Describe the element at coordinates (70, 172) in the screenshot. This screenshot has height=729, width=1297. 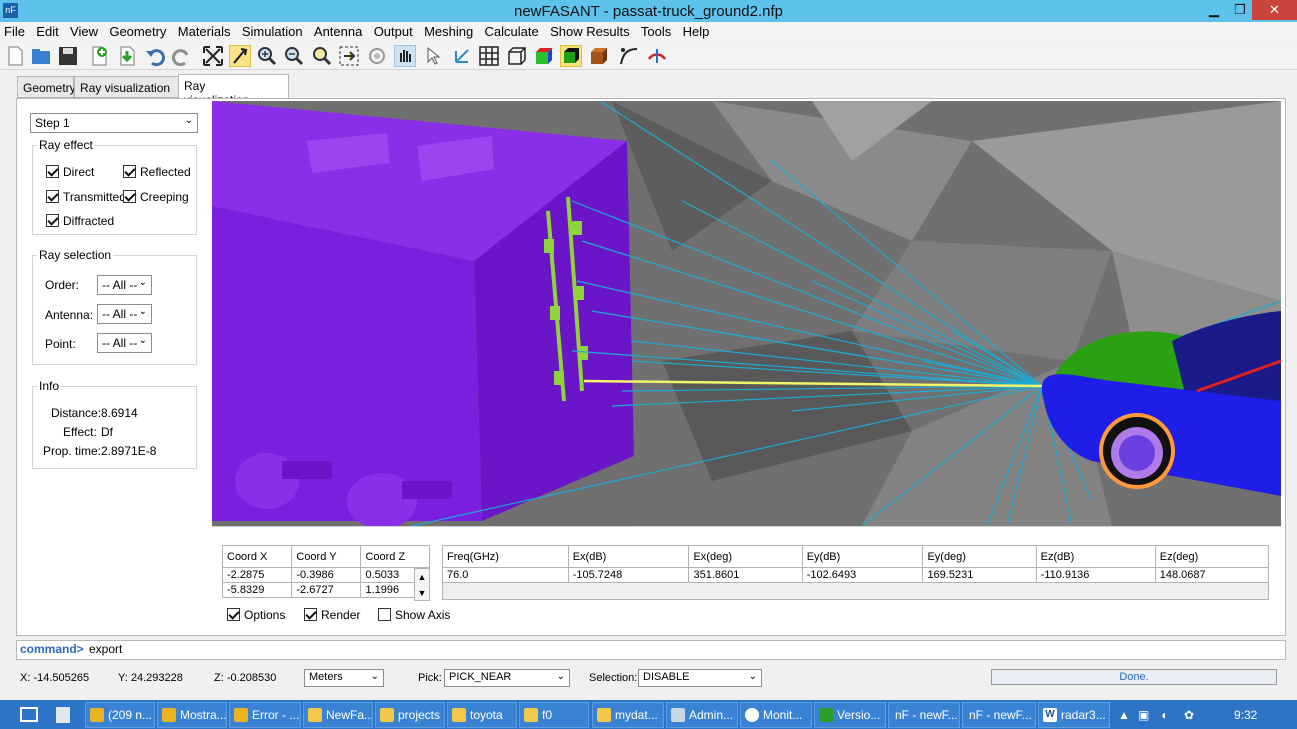
I see `direct-checkbox: Direct` at that location.